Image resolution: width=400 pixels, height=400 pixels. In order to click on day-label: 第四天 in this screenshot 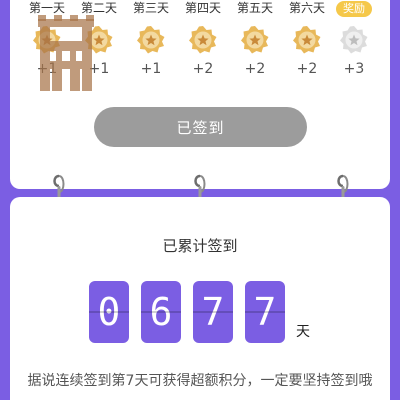, I will do `click(202, 8)`.